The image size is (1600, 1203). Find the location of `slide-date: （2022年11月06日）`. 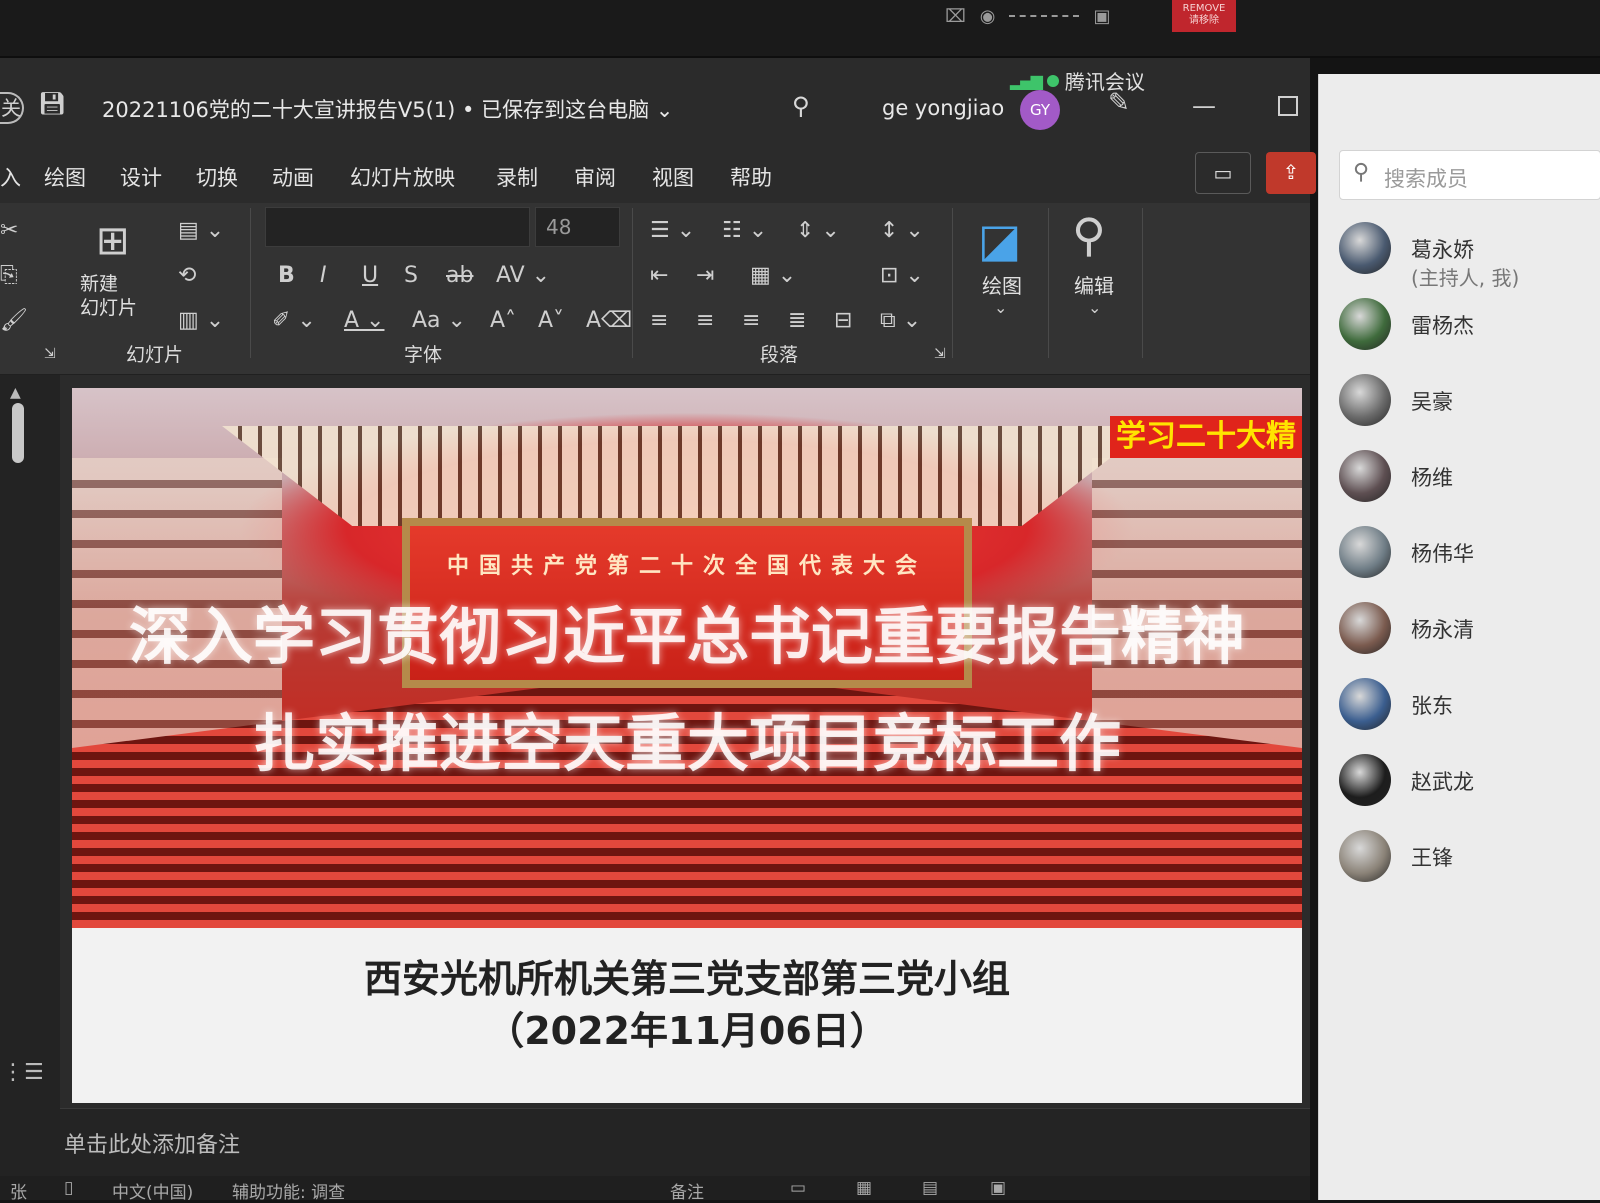

slide-date: （2022年11月06日） is located at coordinates (687, 1027).